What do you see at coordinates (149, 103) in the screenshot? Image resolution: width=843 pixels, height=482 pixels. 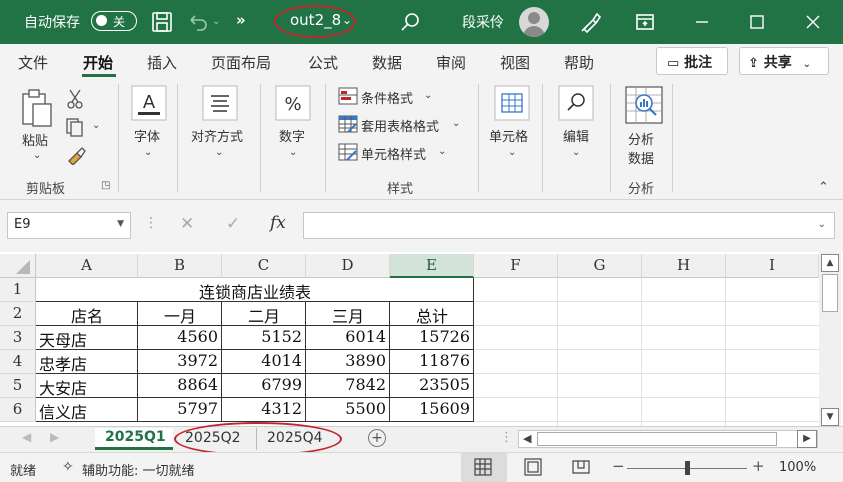 I see `font-icon: A` at bounding box center [149, 103].